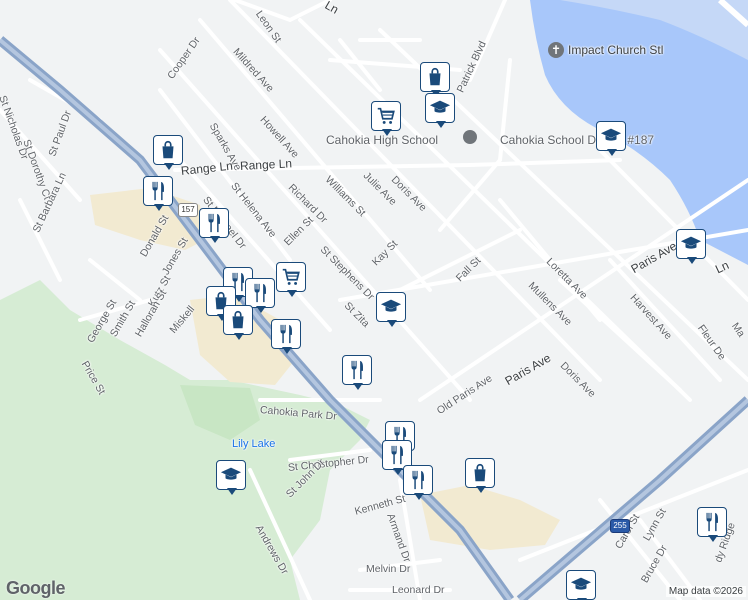 The height and width of the screenshot is (600, 748). What do you see at coordinates (577, 140) in the screenshot?
I see `place-label-cahokia-school-district: Cahokia School District #187` at bounding box center [577, 140].